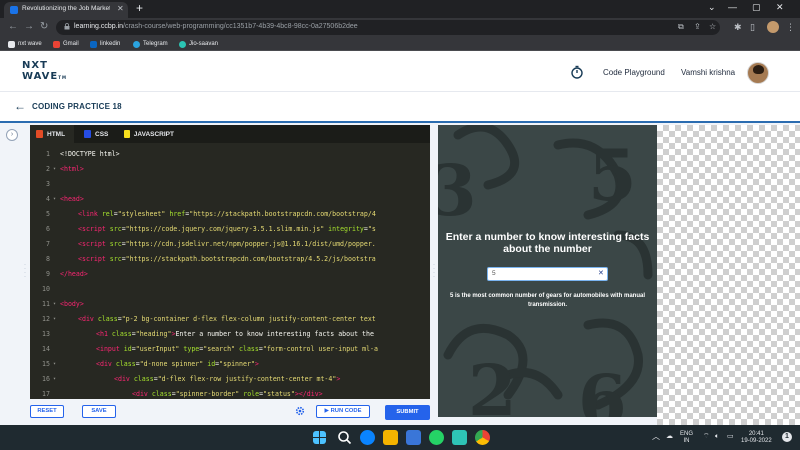 The height and width of the screenshot is (450, 800). I want to click on restore-icon: ▢, so click(756, 7).